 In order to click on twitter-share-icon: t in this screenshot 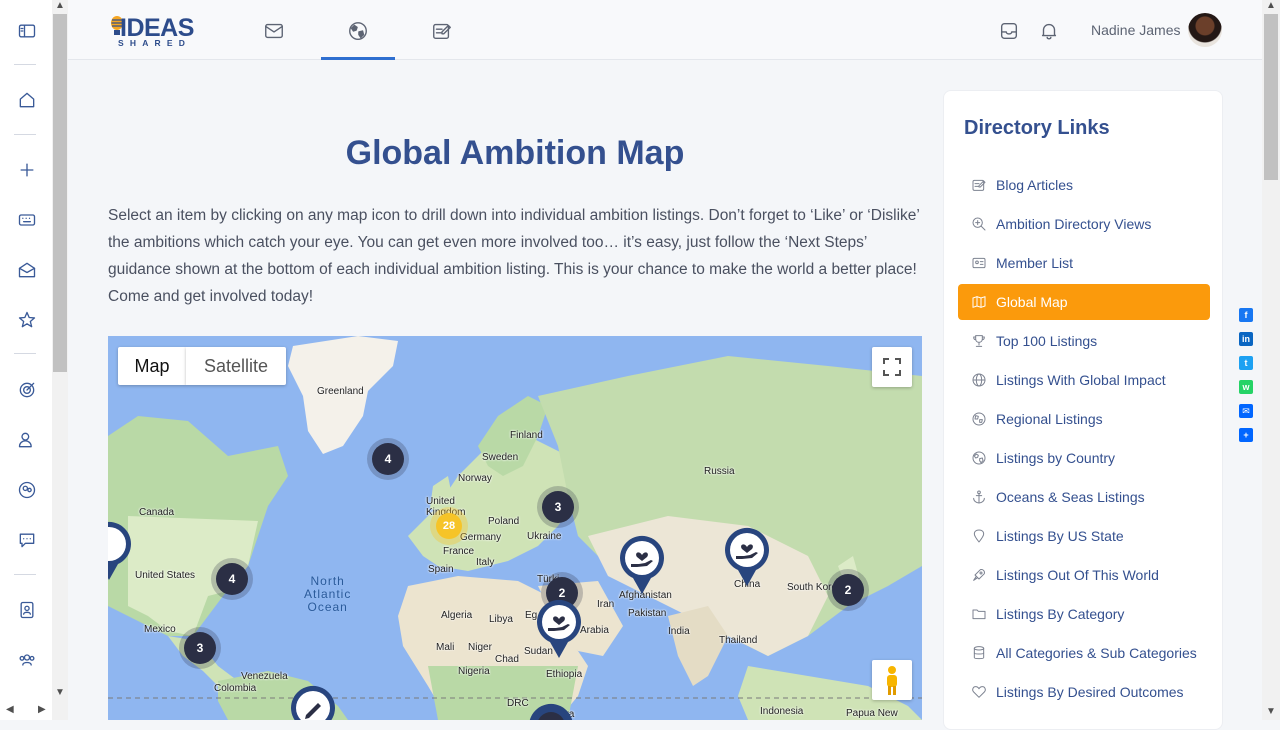, I will do `click(1246, 363)`.